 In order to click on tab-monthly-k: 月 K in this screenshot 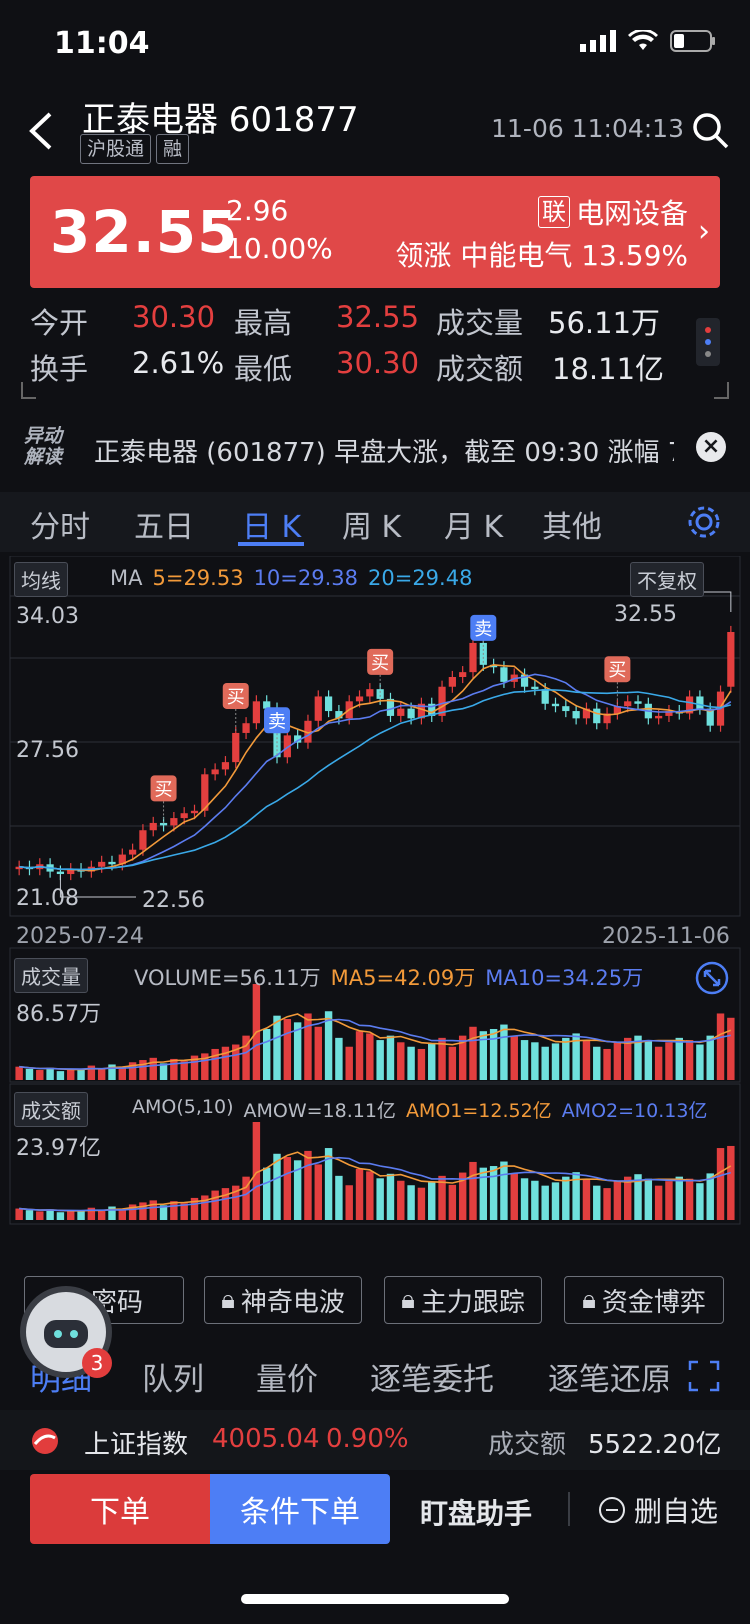, I will do `click(473, 524)`.